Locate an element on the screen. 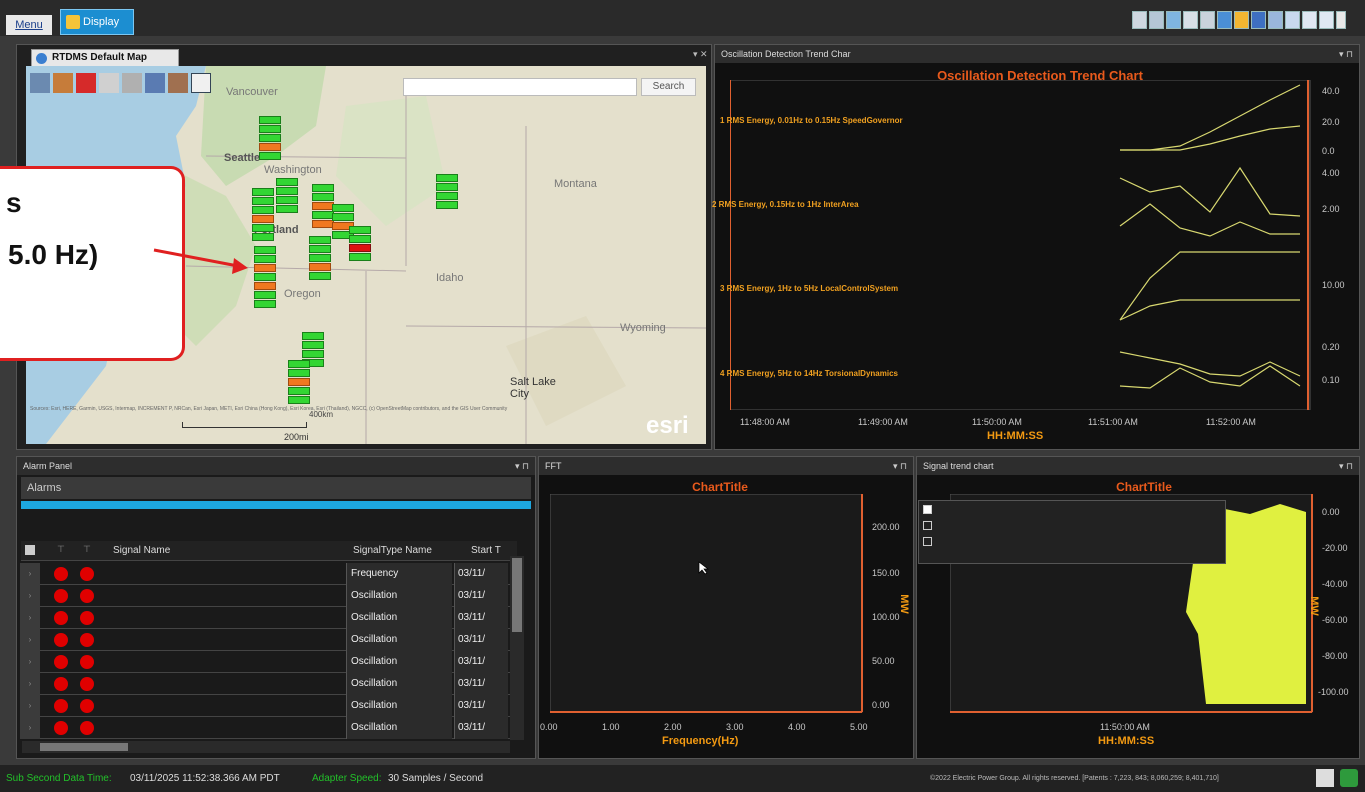  map-panel-controls: ▾ ✕ is located at coordinates (700, 54).